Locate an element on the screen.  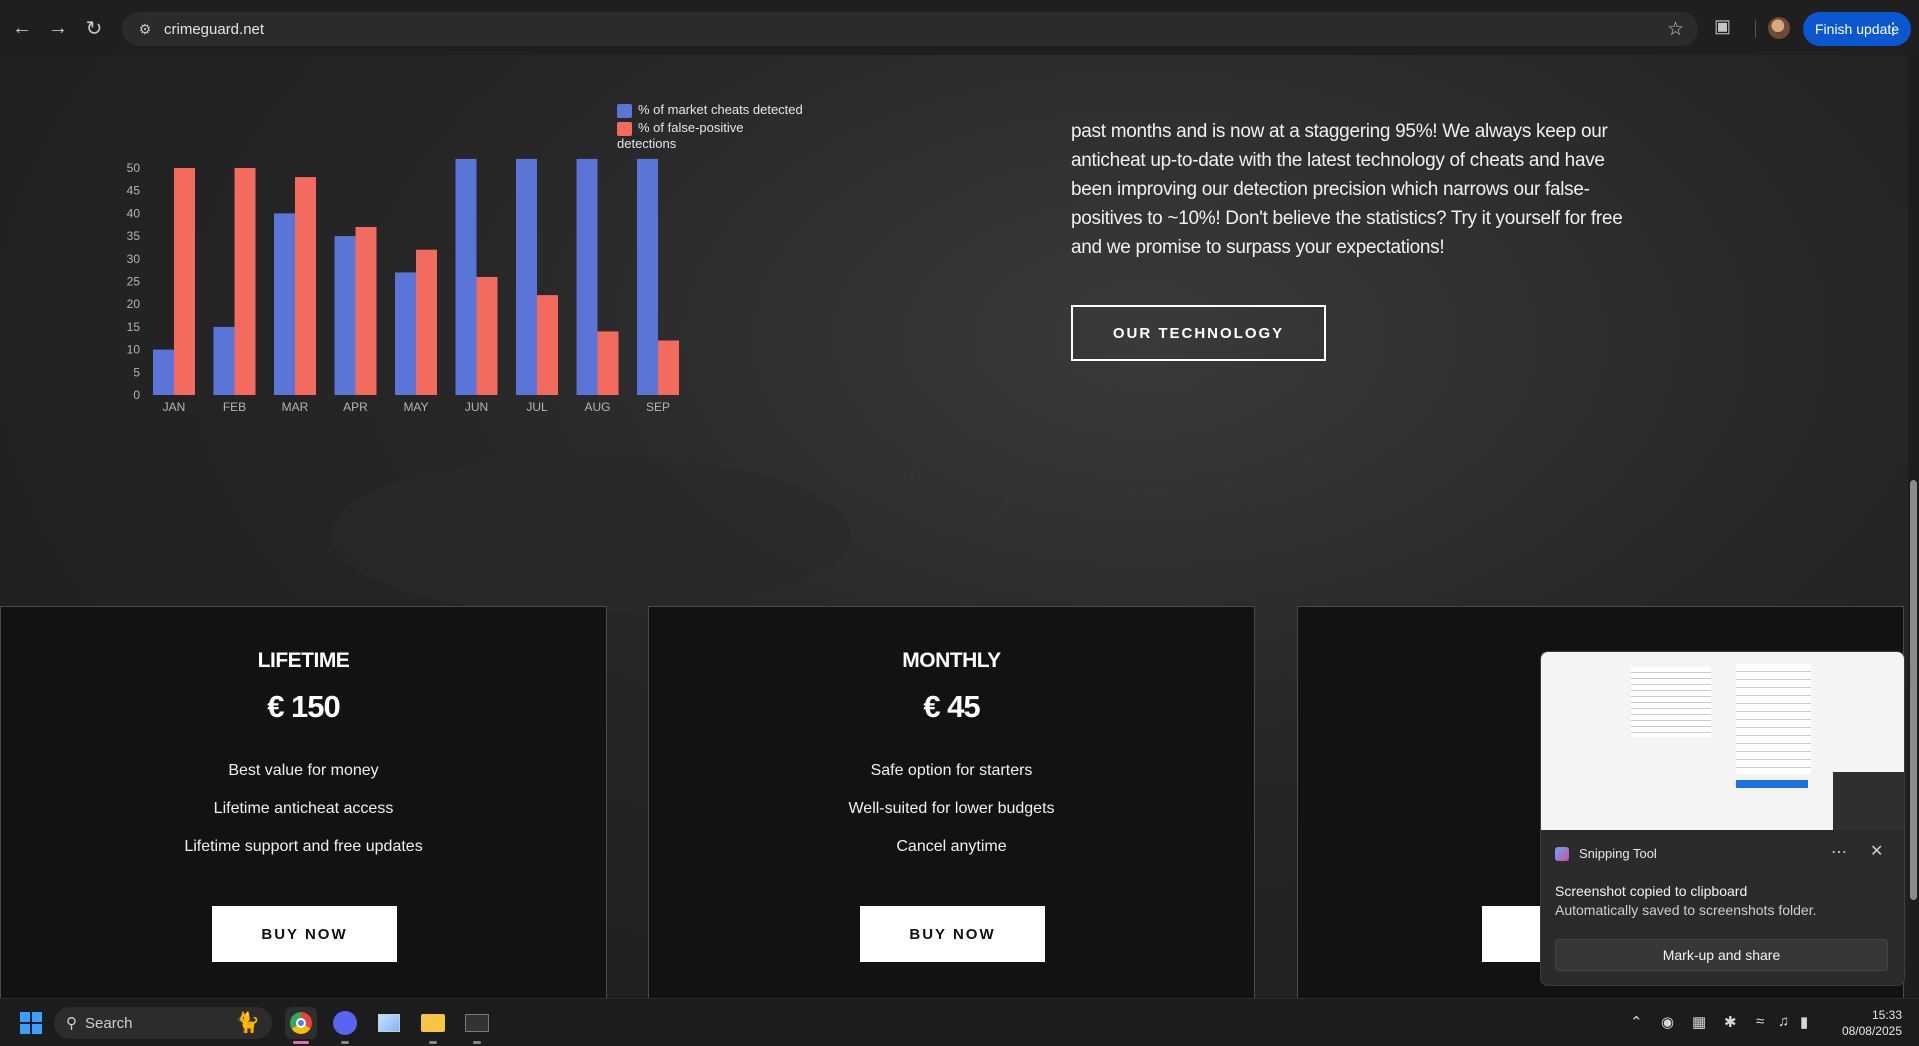
file-explorer-taskbar-icon is located at coordinates (433, 1023).